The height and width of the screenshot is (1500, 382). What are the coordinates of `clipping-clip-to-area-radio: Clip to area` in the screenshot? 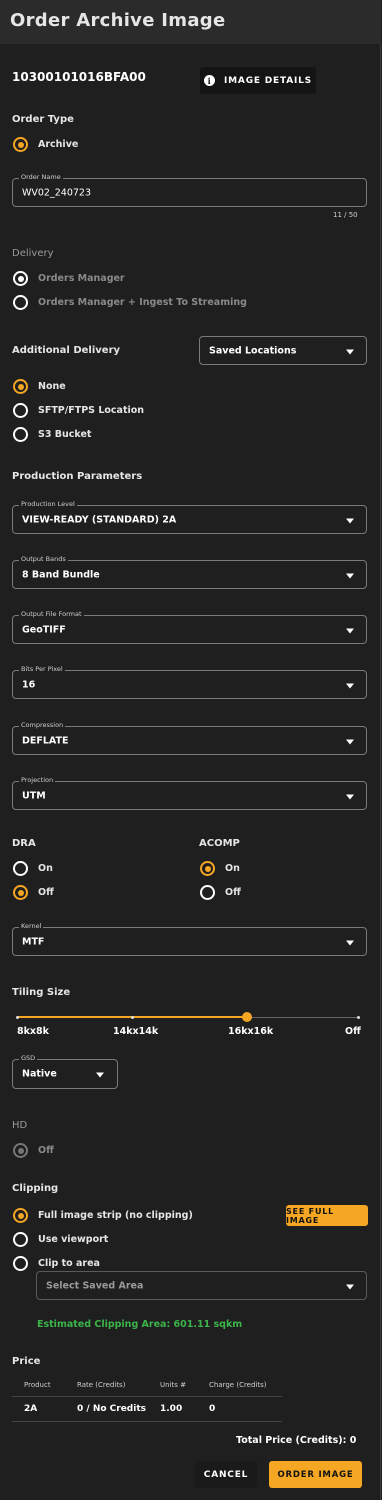 It's located at (56, 1263).